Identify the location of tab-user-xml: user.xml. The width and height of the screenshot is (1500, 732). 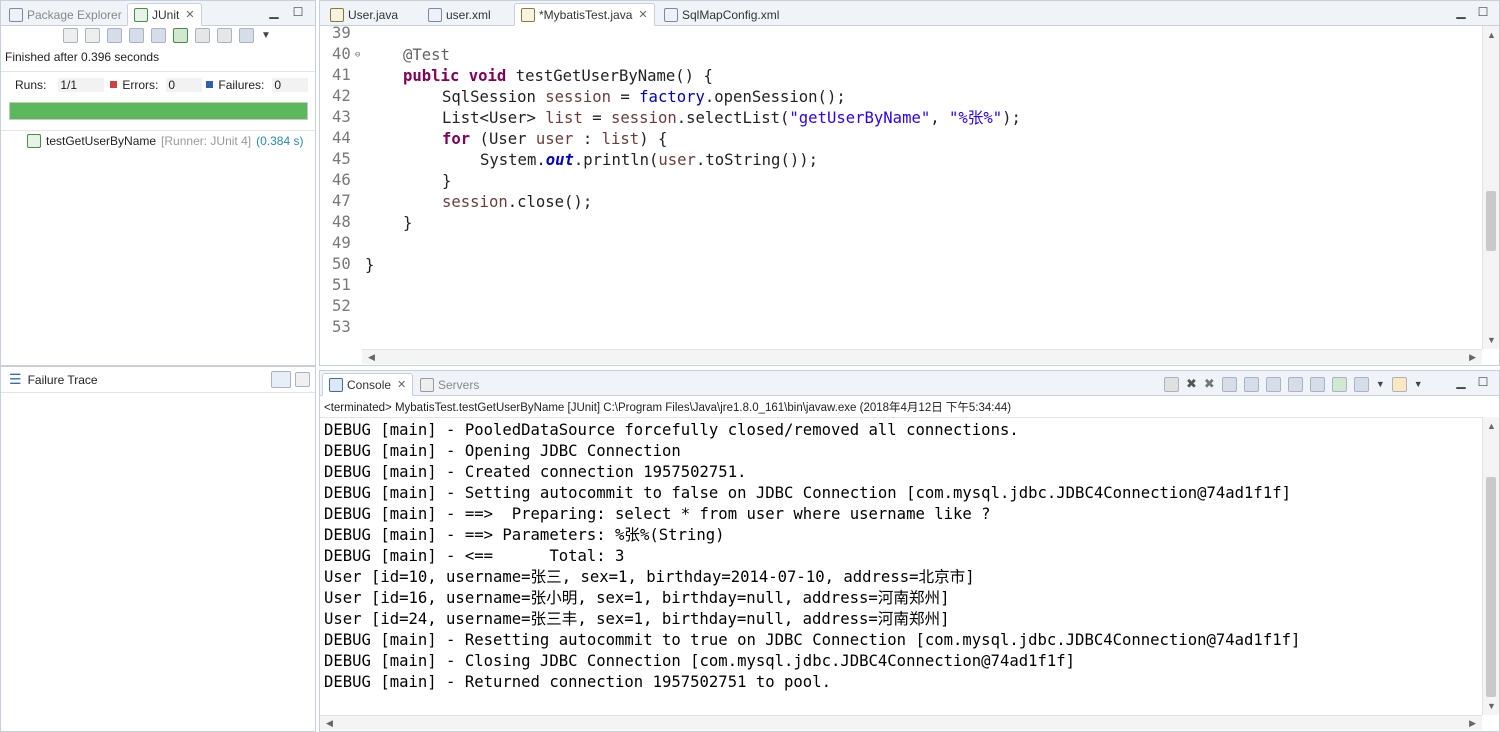
(459, 14).